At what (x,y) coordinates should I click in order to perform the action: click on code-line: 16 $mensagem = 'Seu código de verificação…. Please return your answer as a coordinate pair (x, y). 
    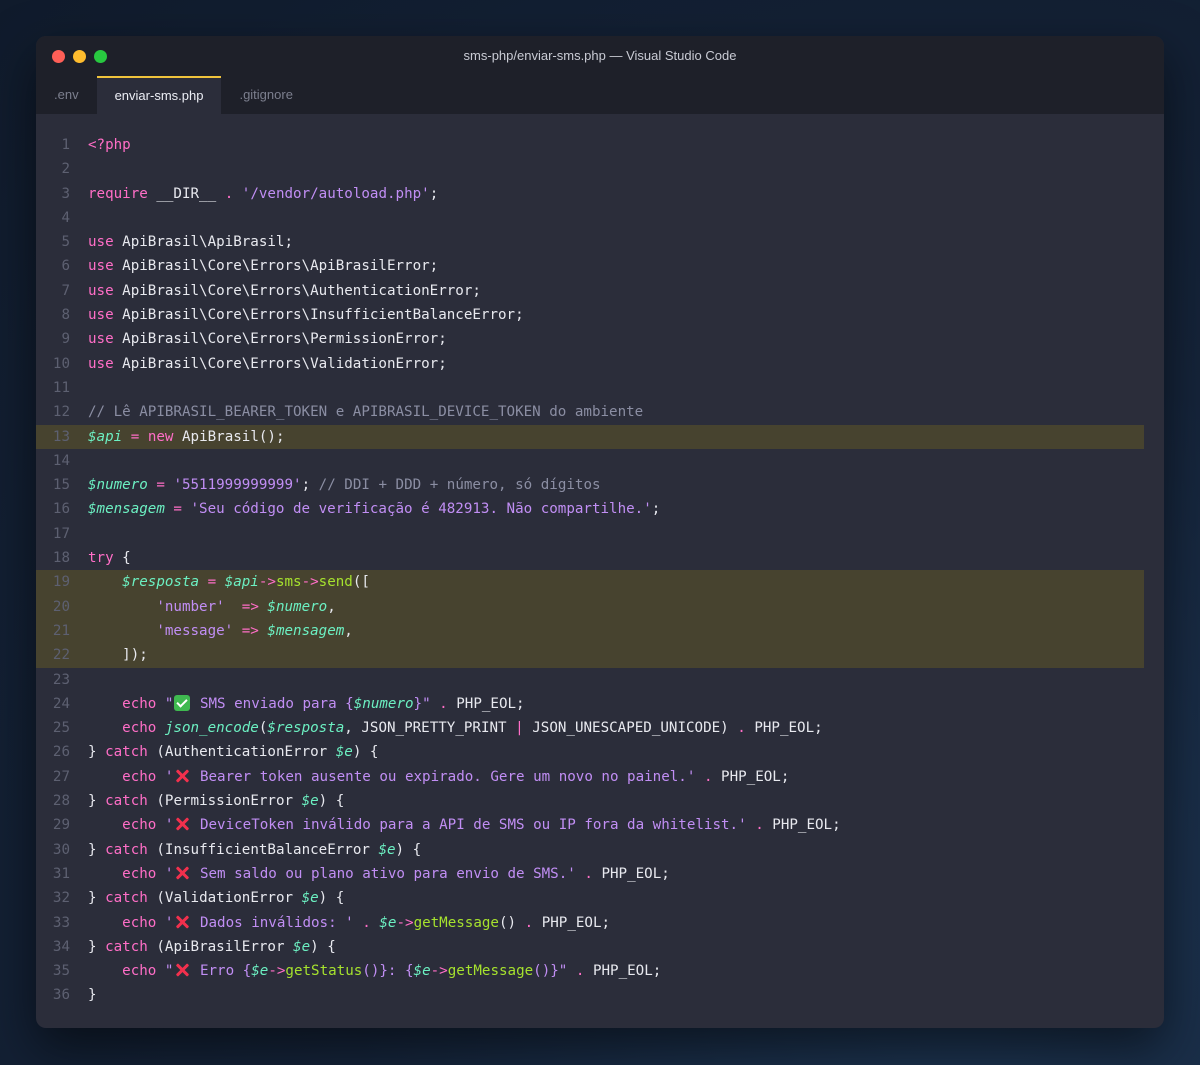
    Looking at the image, I should click on (600, 509).